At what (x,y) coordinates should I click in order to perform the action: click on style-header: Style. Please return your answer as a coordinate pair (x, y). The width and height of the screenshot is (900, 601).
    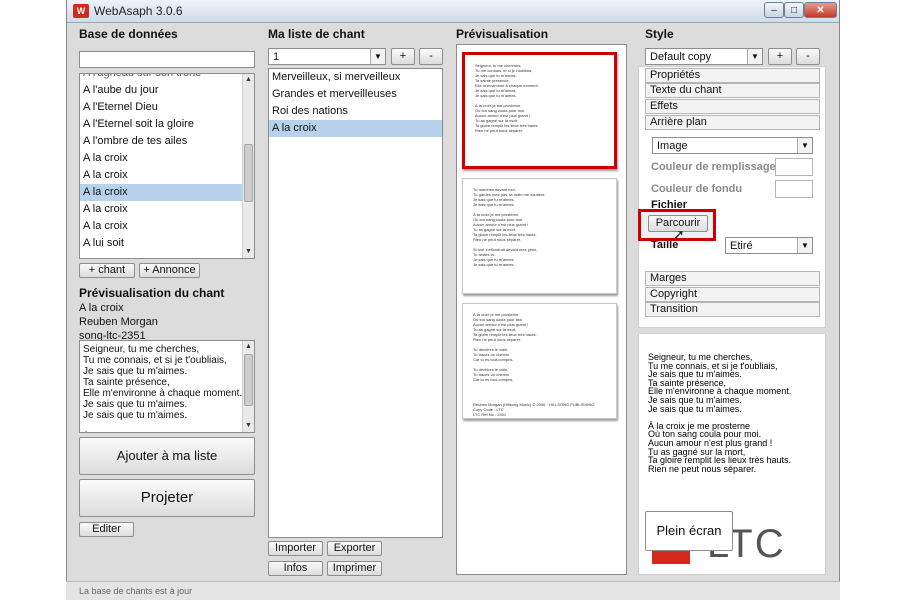
    Looking at the image, I should click on (659, 34).